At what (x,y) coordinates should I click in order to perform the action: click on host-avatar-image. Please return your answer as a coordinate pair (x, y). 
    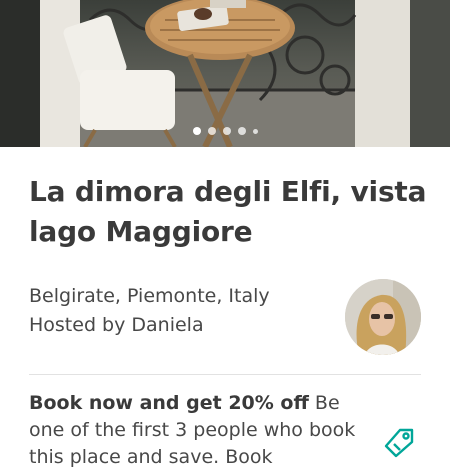
    Looking at the image, I should click on (383, 317).